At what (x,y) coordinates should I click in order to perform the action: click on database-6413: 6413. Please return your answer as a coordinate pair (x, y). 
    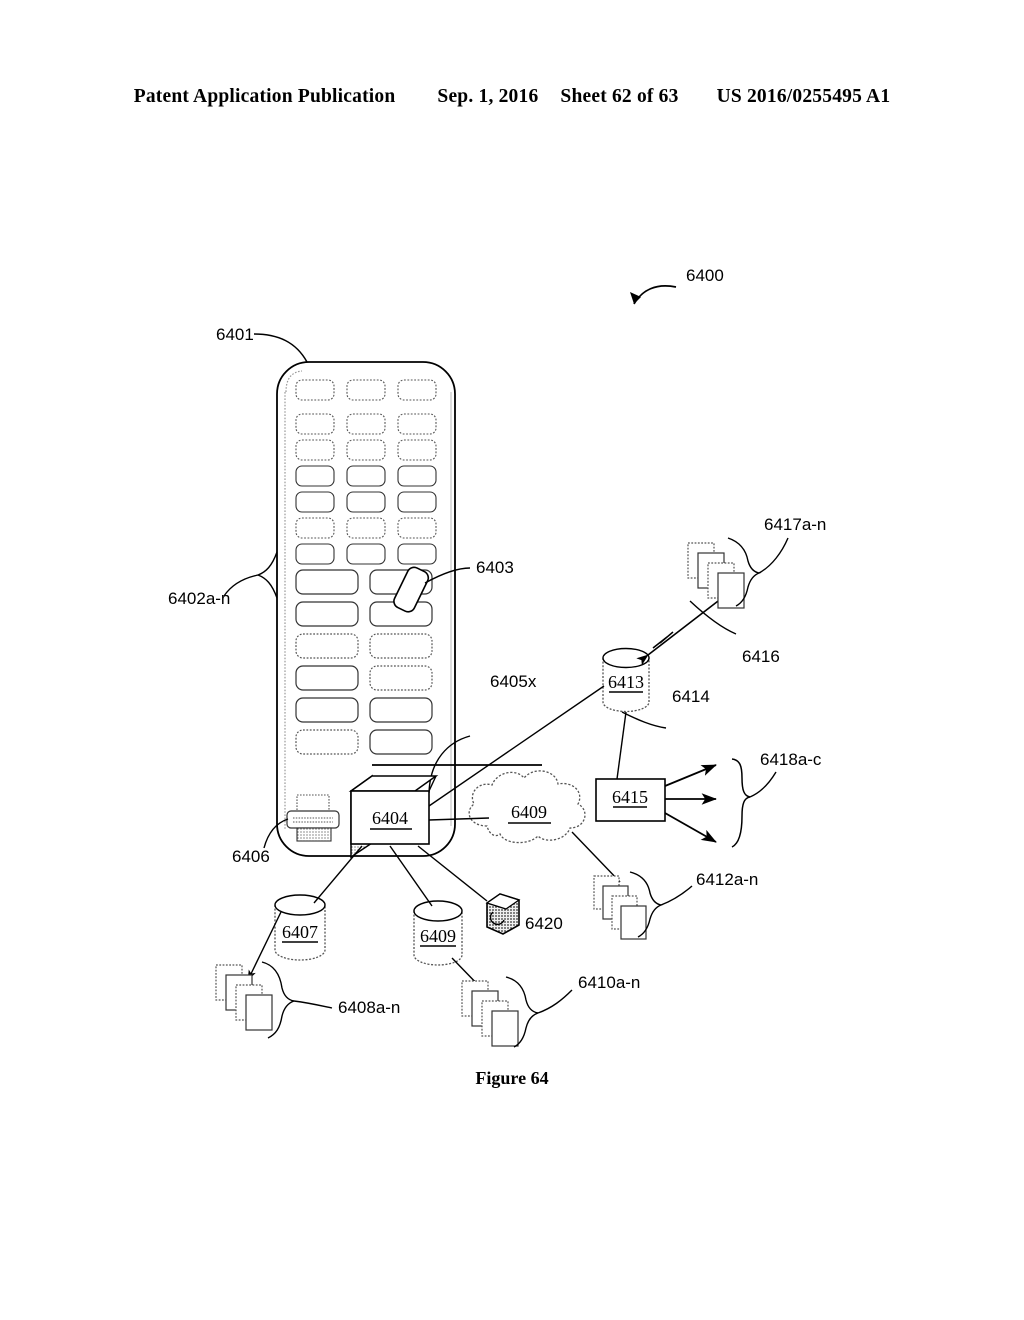
    Looking at the image, I should click on (626, 680).